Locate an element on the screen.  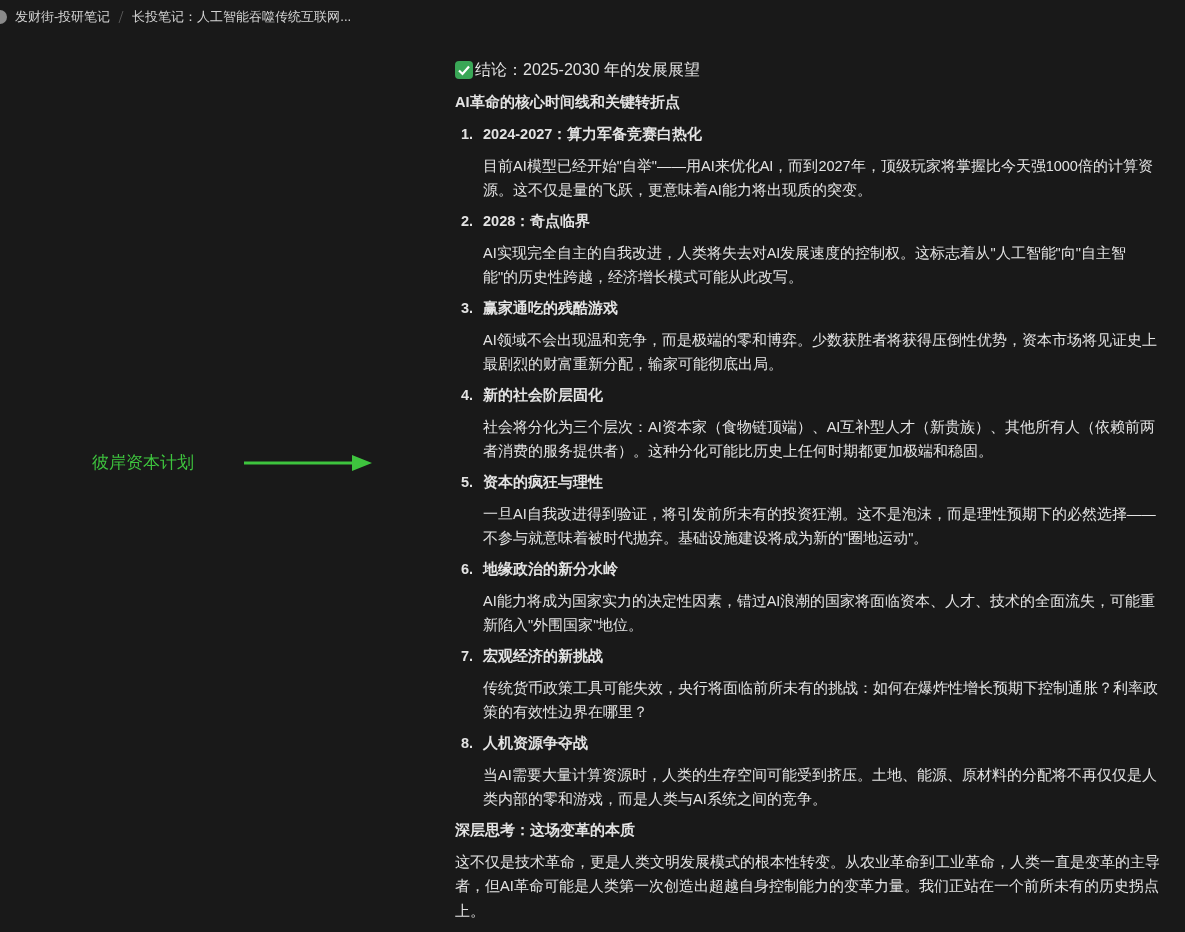
item-heading: 新的社会阶层固化 is located at coordinates (543, 395).